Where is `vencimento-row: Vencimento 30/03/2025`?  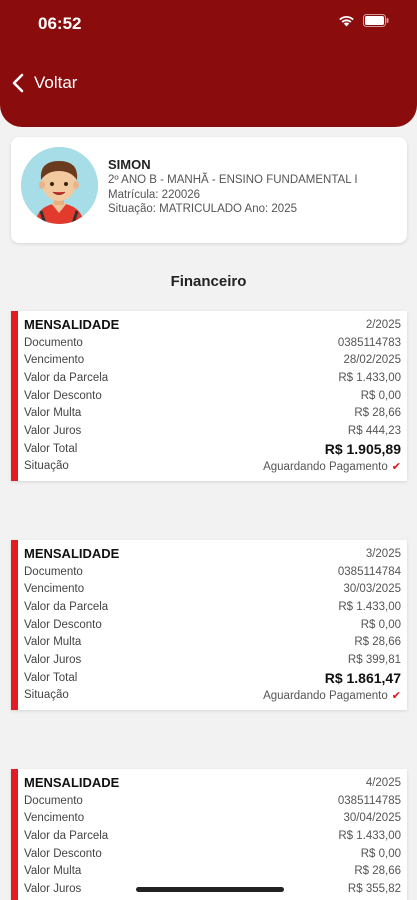 vencimento-row: Vencimento 30/03/2025 is located at coordinates (212, 589).